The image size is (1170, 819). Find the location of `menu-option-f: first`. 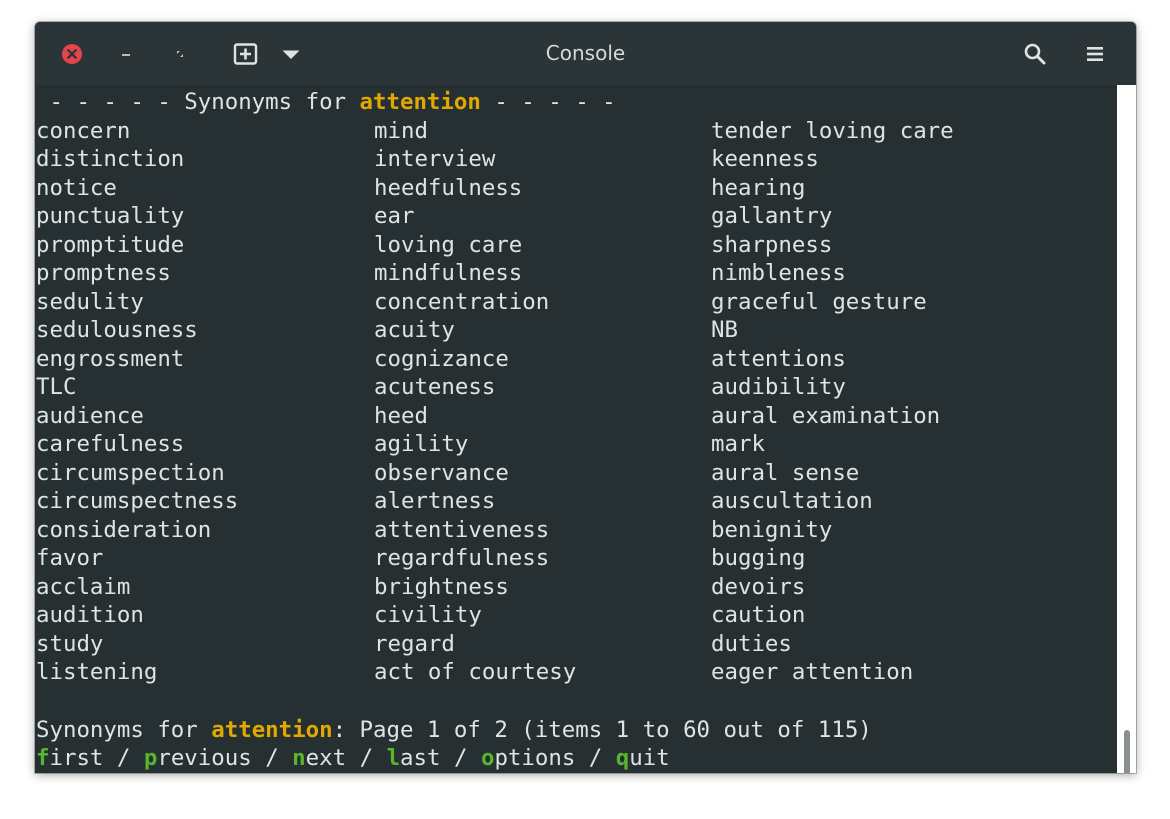

menu-option-f: first is located at coordinates (69, 758).